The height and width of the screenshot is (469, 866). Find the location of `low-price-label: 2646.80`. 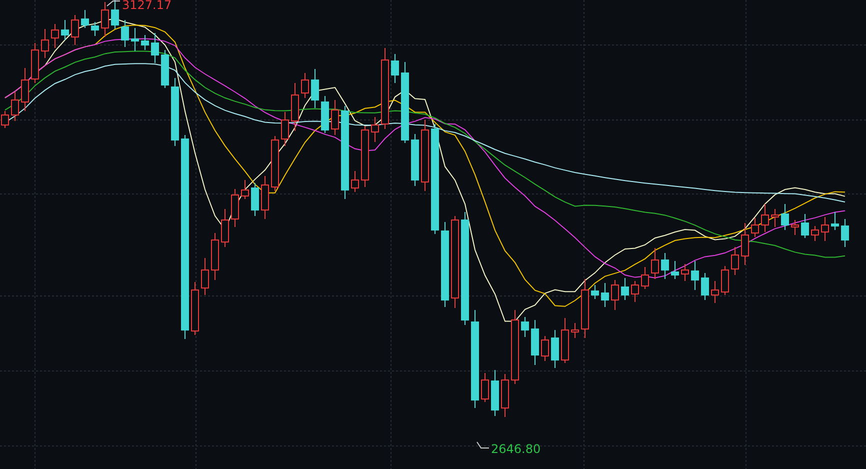

low-price-label: 2646.80 is located at coordinates (516, 449).